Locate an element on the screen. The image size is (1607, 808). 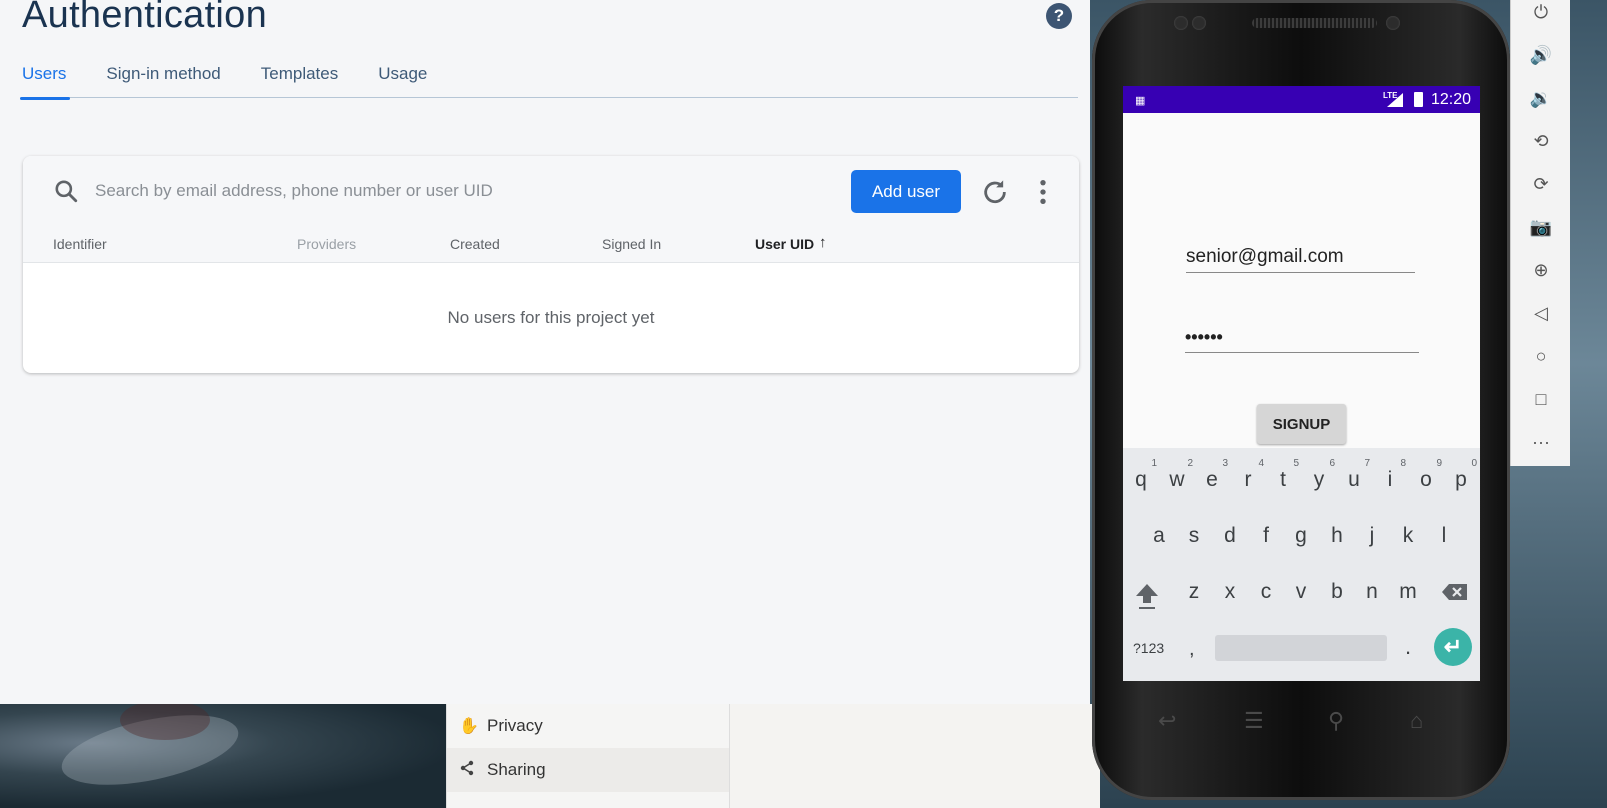
emulator-toolbar: ⏻ 🔊 🔉 ⟲ ⟳ 📷 ⊕ ◁ ○ □ ··· is located at coordinates (1540, 233).